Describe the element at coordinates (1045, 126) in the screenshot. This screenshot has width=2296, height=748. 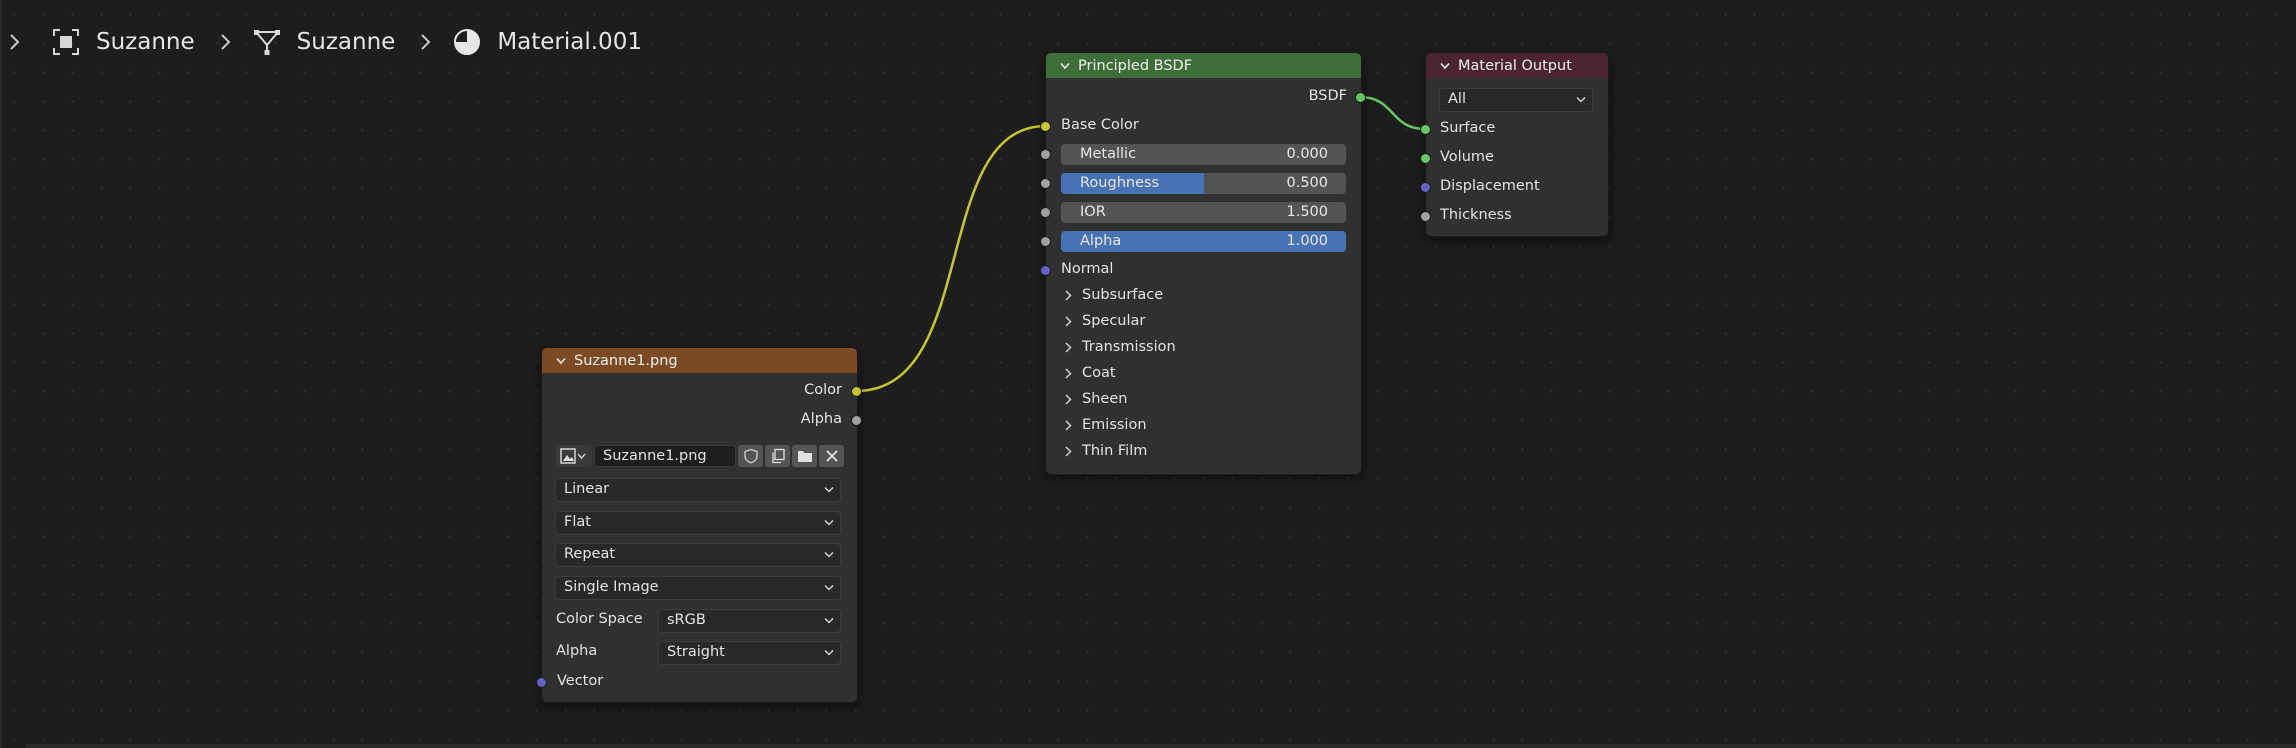
I see `socket-base-color` at that location.